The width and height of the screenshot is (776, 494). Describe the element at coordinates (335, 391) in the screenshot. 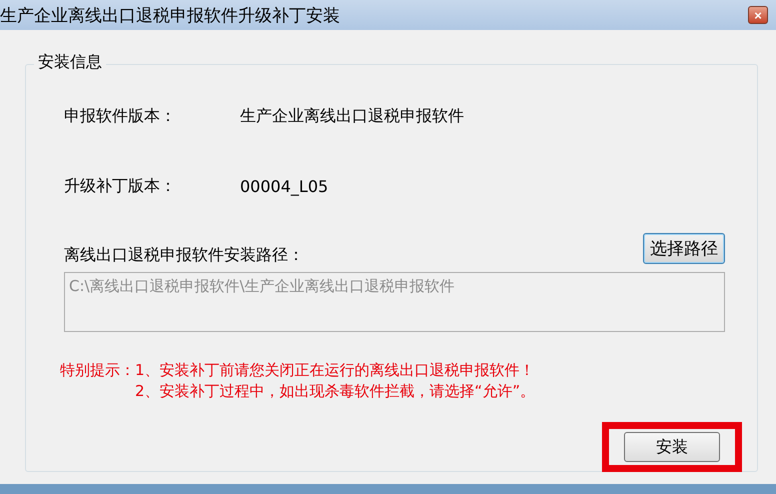

I see `warning-text: 2、安装补丁过程中，如出现杀毒软件拦截，请选择“允许”。` at that location.